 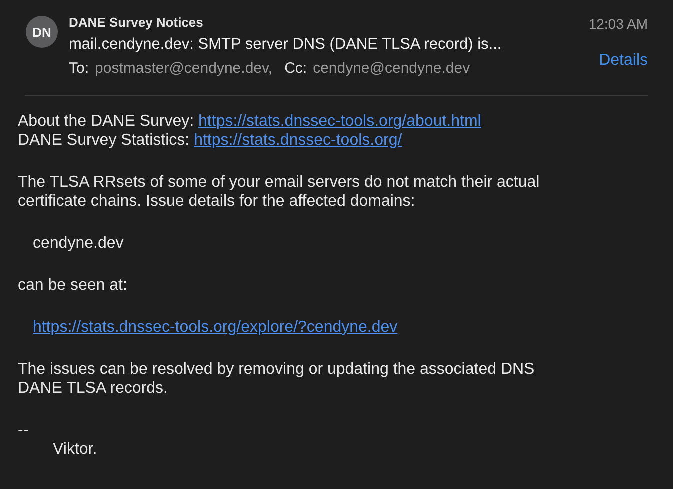 What do you see at coordinates (23, 430) in the screenshot?
I see `signature-dashes: --` at bounding box center [23, 430].